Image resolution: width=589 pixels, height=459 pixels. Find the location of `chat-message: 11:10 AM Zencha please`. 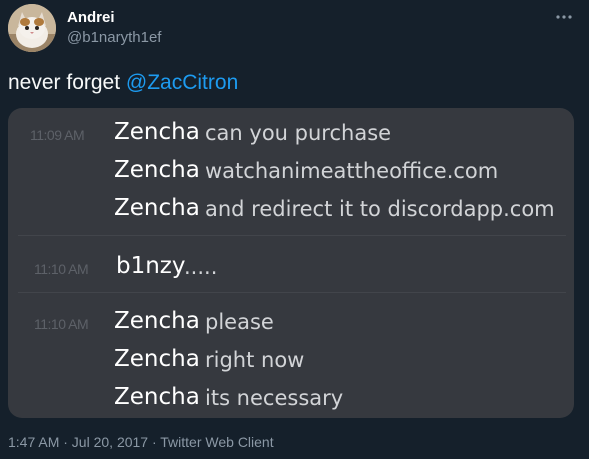

chat-message: 11:10 AM Zencha please is located at coordinates (291, 322).